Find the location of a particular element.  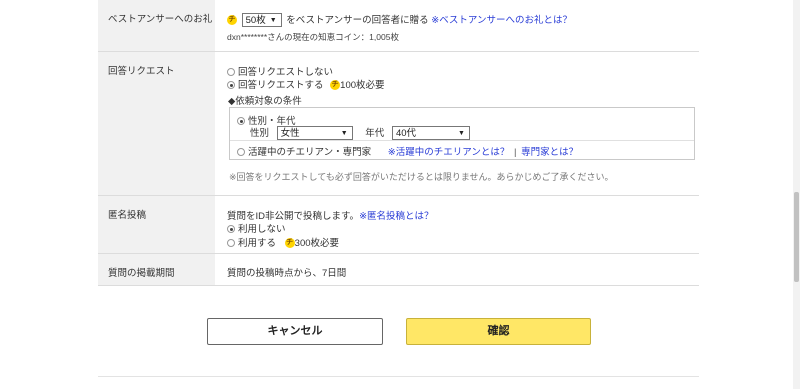

request-cost: 100枚必要 is located at coordinates (362, 85).